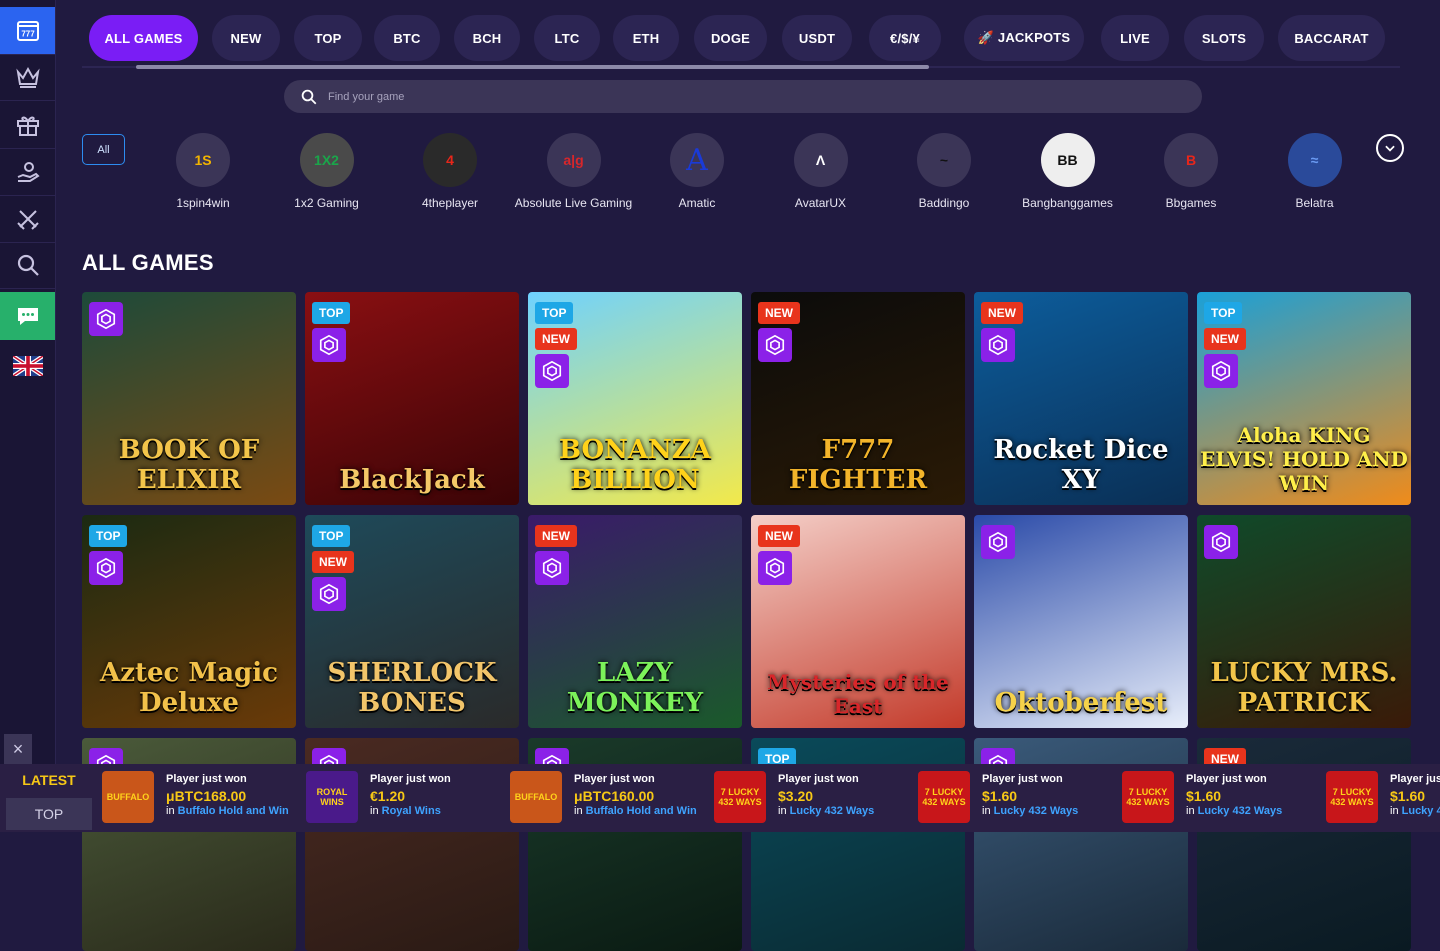 The height and width of the screenshot is (951, 1440). Describe the element at coordinates (189, 688) in the screenshot. I see `game-title: Aztec Magic Deluxe` at that location.